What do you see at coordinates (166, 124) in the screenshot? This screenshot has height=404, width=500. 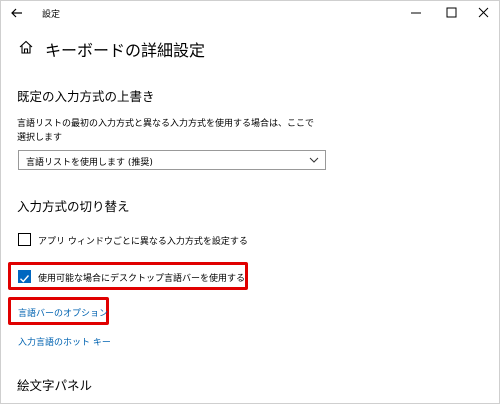 I see `override-description-line1: 言語リストの最初の入力方式と異なる入力方式を使用する場合は、ここで` at bounding box center [166, 124].